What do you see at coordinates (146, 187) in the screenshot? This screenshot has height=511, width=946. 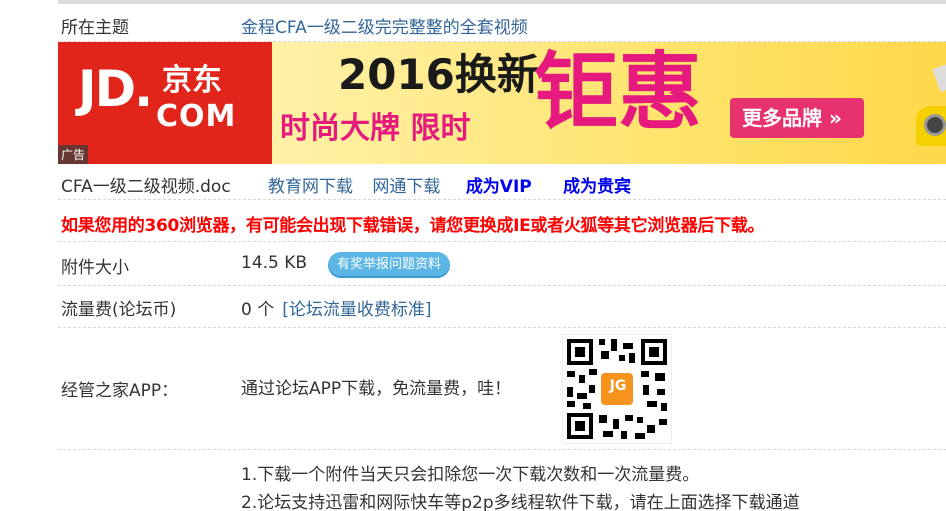 I see `file-name: CFA一级二级视频.doc` at bounding box center [146, 187].